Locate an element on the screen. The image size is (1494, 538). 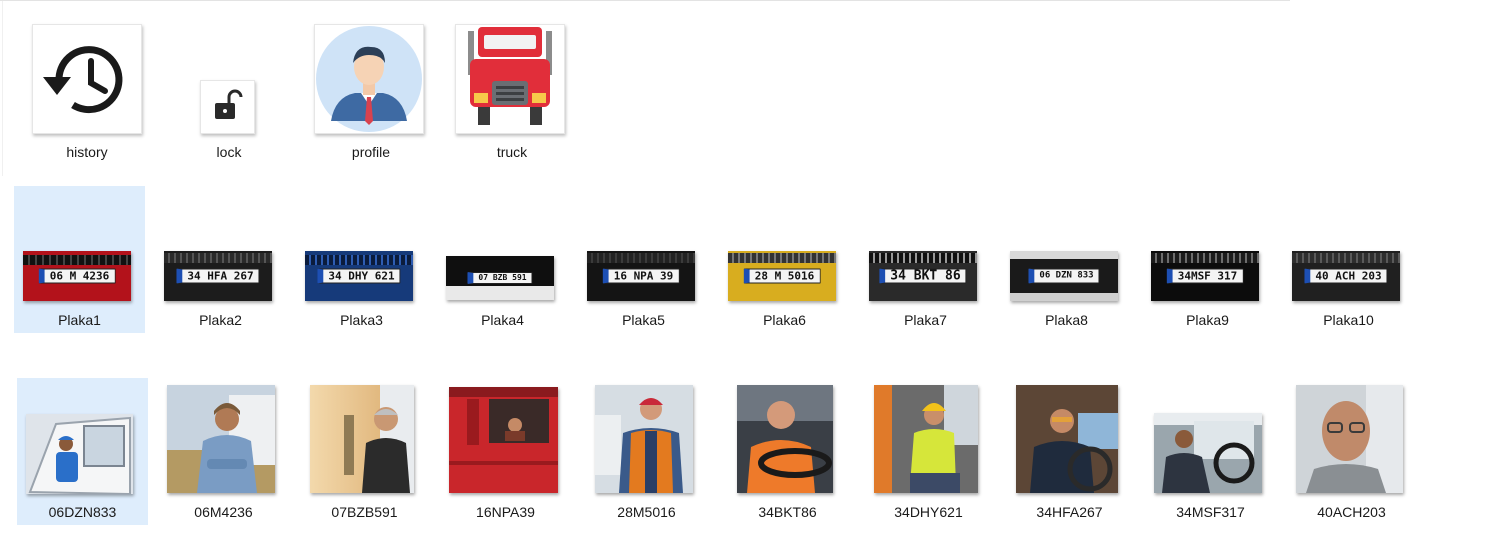
file-plaka1: 06 M 4236 Plaka1 is located at coordinates (79, 259).